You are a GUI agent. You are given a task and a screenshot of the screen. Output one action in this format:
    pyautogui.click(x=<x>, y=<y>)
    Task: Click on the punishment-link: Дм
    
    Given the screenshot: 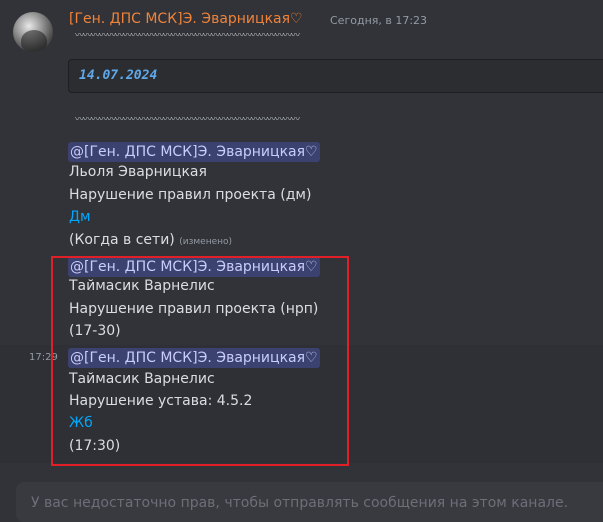 What is the action you would take?
    pyautogui.click(x=80, y=217)
    